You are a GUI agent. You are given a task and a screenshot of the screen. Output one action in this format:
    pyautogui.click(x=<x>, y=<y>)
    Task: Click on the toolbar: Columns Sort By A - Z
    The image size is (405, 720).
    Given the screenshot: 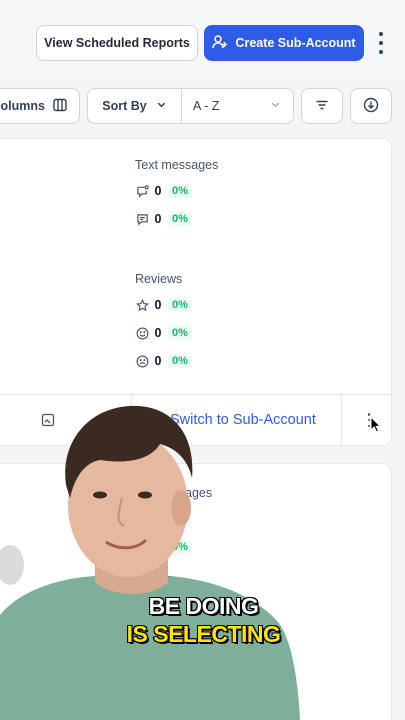 What is the action you would take?
    pyautogui.click(x=202, y=107)
    